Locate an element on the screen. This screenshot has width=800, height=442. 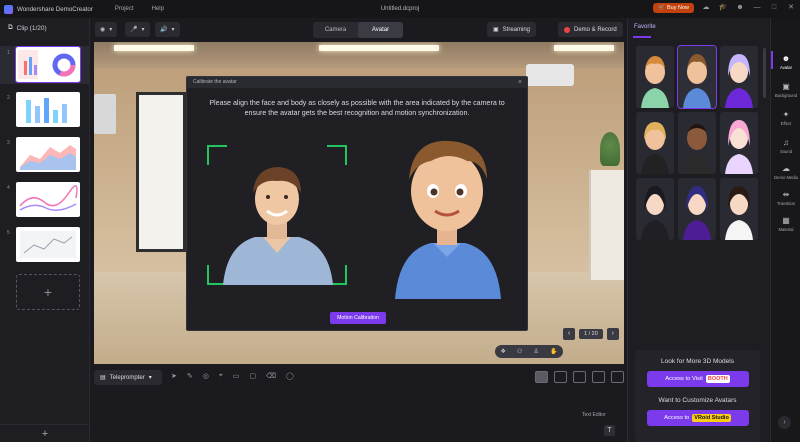
close-icon: ✕ is located at coordinates (791, 8).